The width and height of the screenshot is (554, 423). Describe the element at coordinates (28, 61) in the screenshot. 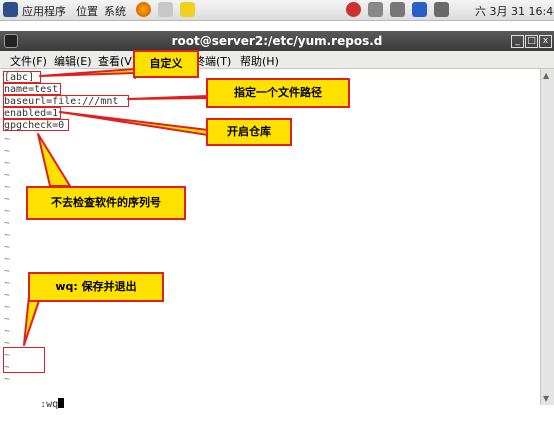

I see `menu-file: 文件(F)` at that location.